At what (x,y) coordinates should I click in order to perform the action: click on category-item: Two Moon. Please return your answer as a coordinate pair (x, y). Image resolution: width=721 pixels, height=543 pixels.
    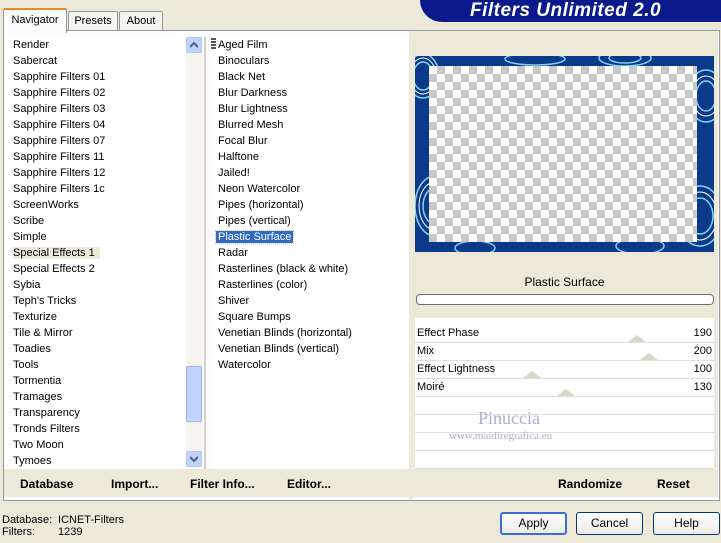
    Looking at the image, I should click on (97, 445).